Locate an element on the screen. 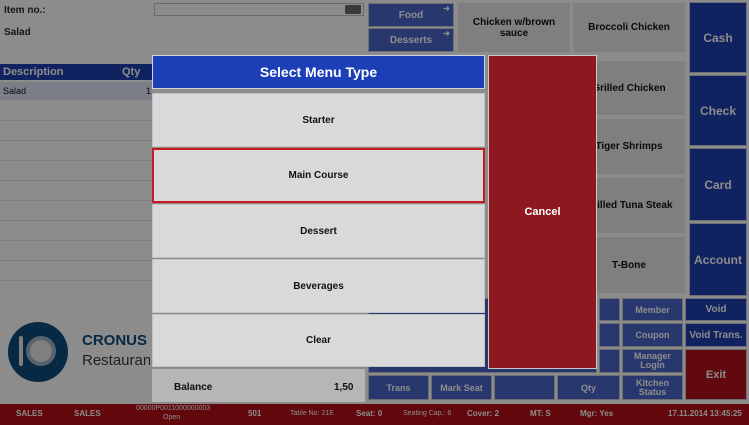 This screenshot has height=425, width=749. dialog-title: Select Menu Type is located at coordinates (318, 72).